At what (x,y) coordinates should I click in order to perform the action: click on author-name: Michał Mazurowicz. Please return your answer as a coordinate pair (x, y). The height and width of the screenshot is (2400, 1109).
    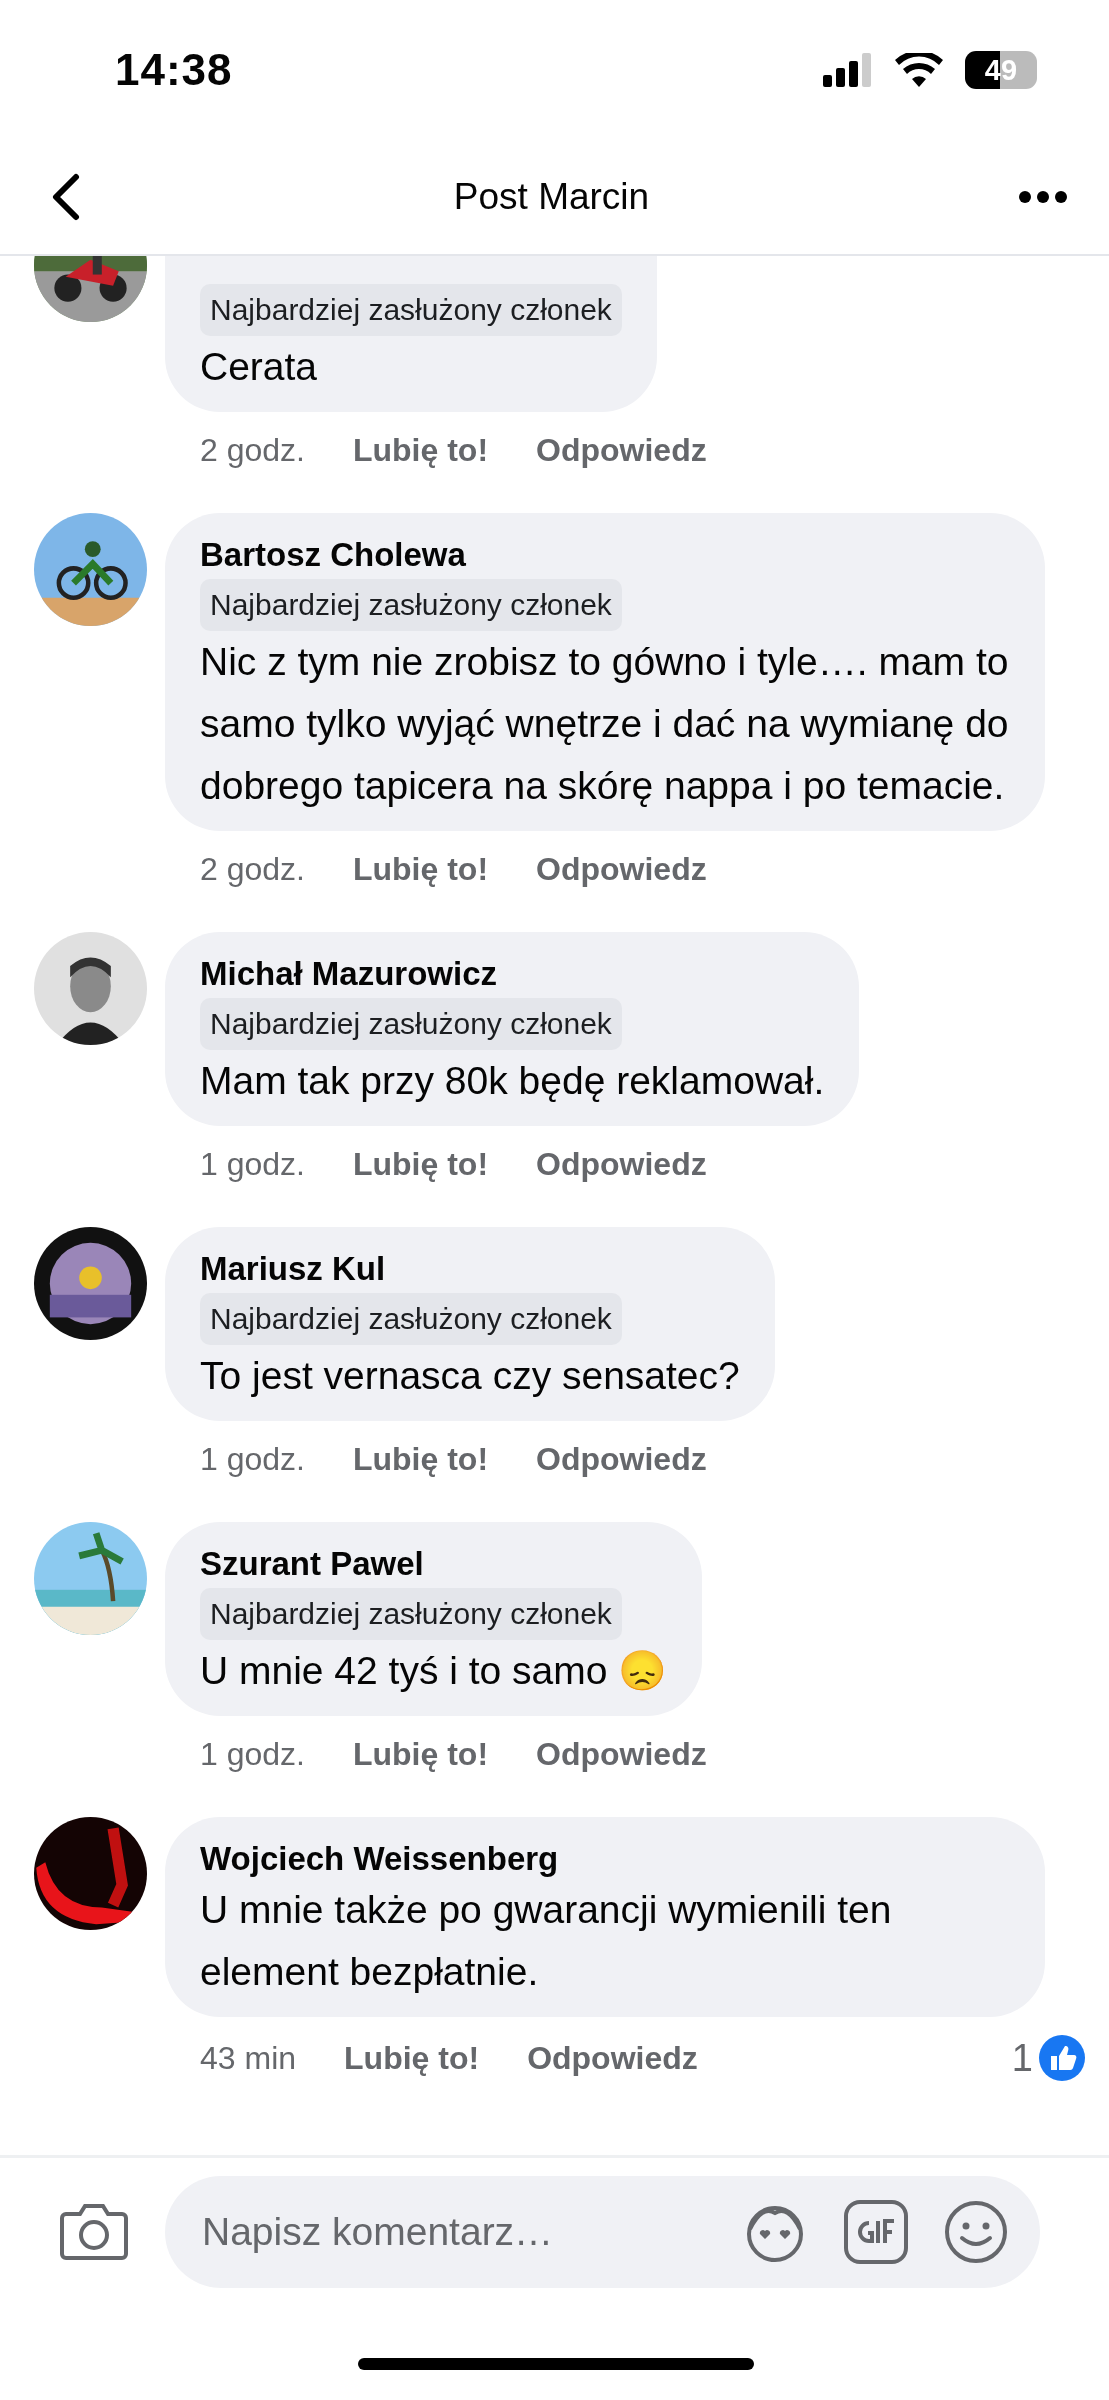
    Looking at the image, I should click on (349, 974).